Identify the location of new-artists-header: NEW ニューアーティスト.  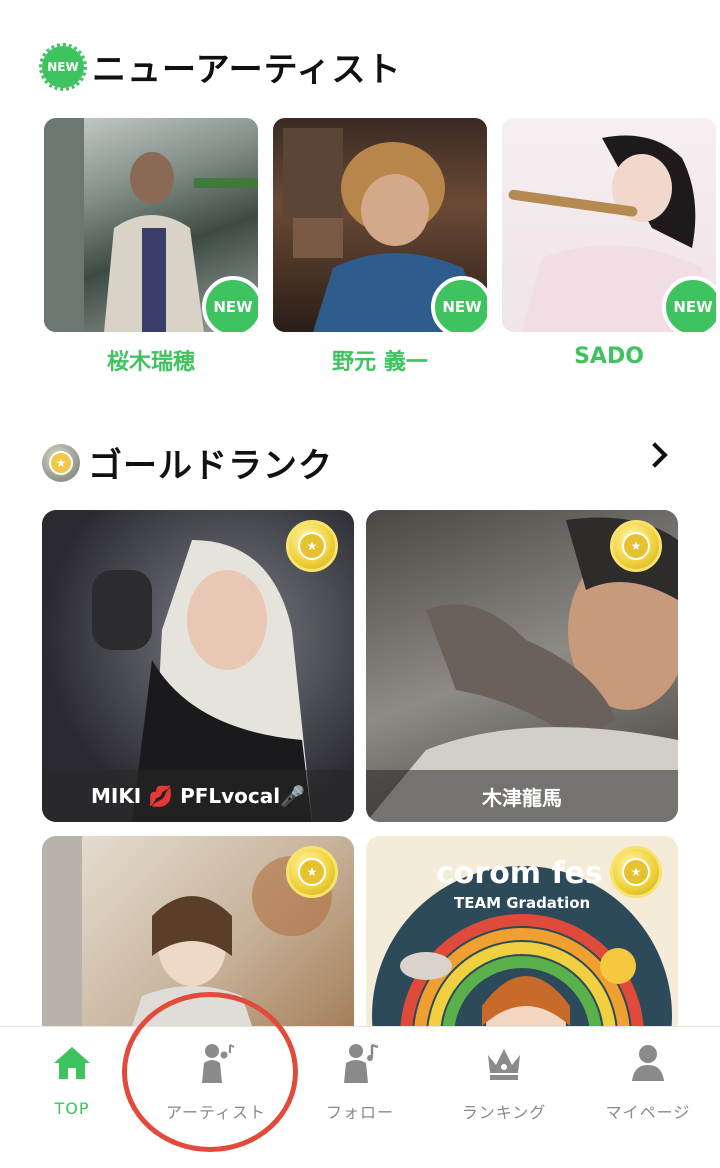
(220, 66).